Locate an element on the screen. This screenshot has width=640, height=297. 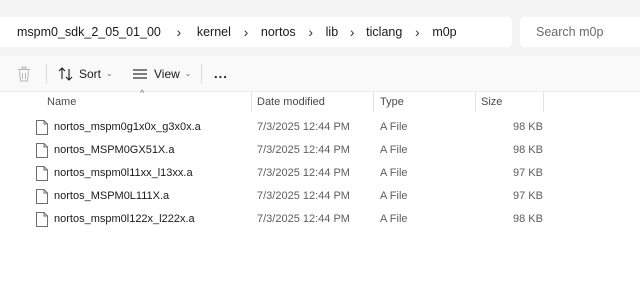
file-name: nortos_MSPM0GX51X.a is located at coordinates (114, 150).